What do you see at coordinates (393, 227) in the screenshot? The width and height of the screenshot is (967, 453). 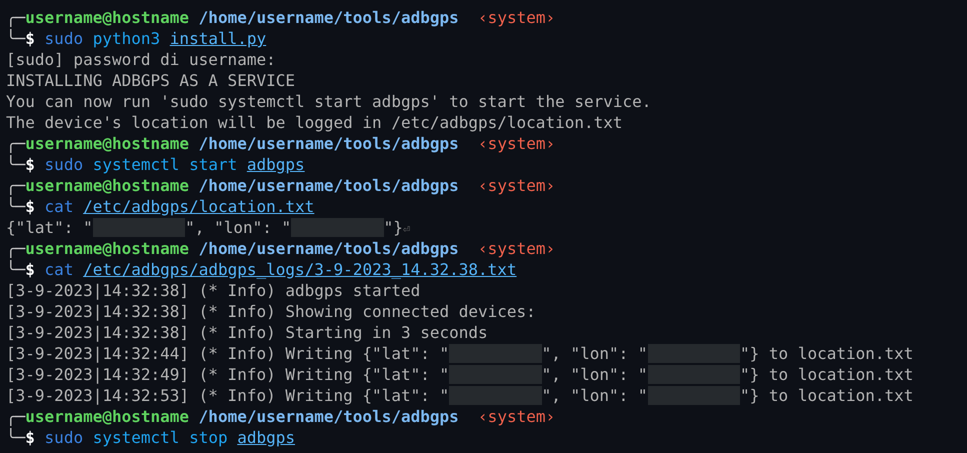 I see `output-text: "}` at bounding box center [393, 227].